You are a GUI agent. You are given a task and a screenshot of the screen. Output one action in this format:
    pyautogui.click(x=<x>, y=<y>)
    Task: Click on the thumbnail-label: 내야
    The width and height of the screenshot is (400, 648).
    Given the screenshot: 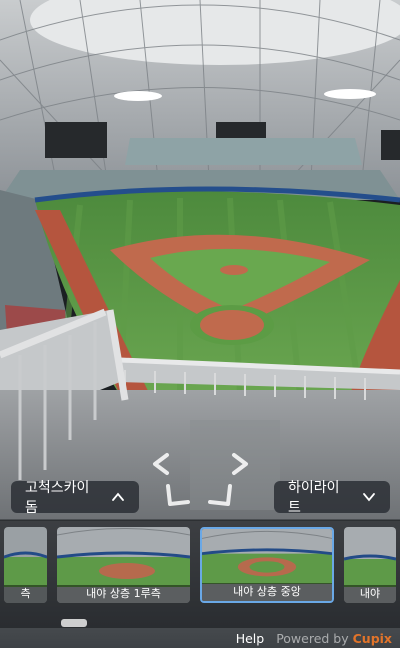 What is the action you would take?
    pyautogui.click(x=370, y=594)
    